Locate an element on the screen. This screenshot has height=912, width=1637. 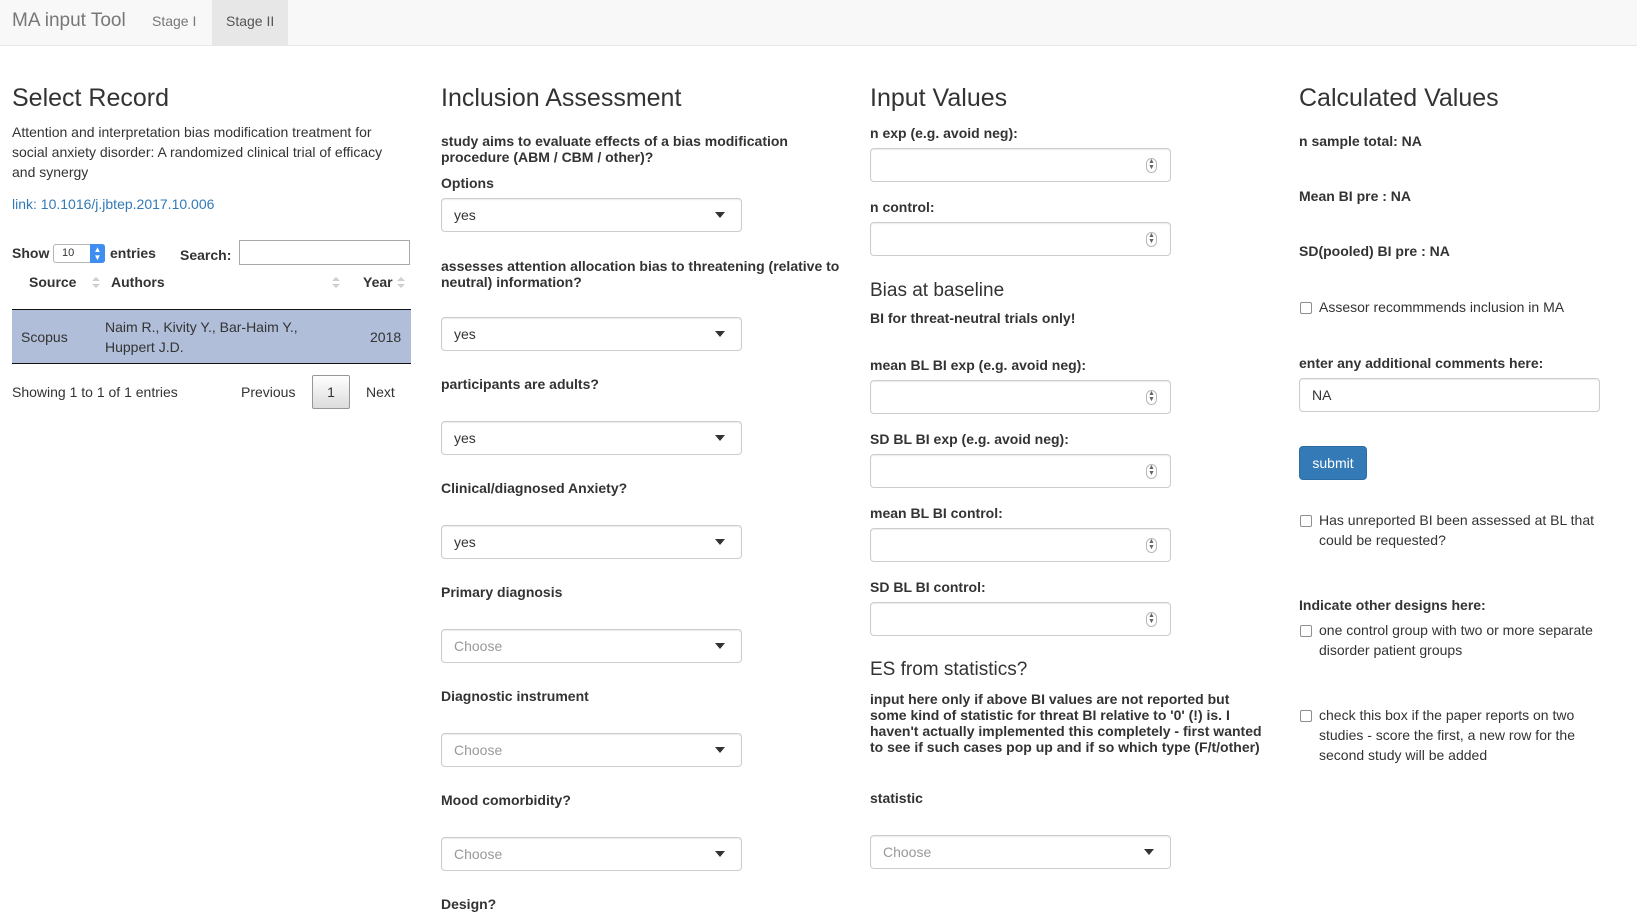
q4-value: yes is located at coordinates (465, 542).